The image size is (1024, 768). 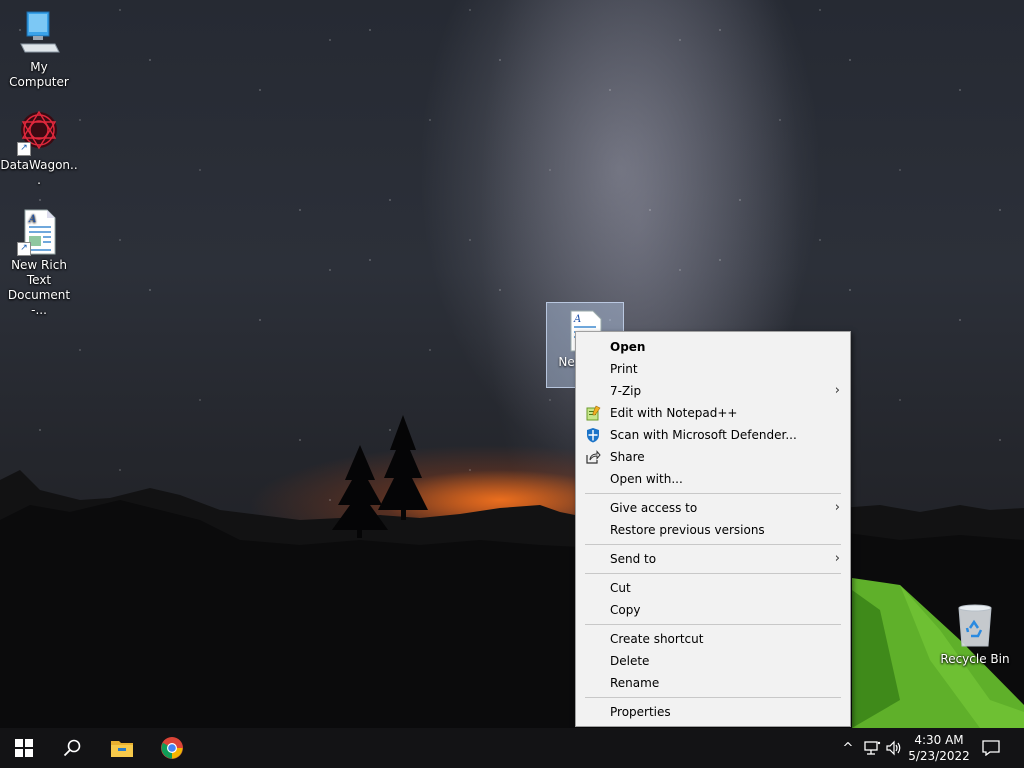 I want to click on desktop-icon-my-computer: My Computer, so click(x=39, y=50).